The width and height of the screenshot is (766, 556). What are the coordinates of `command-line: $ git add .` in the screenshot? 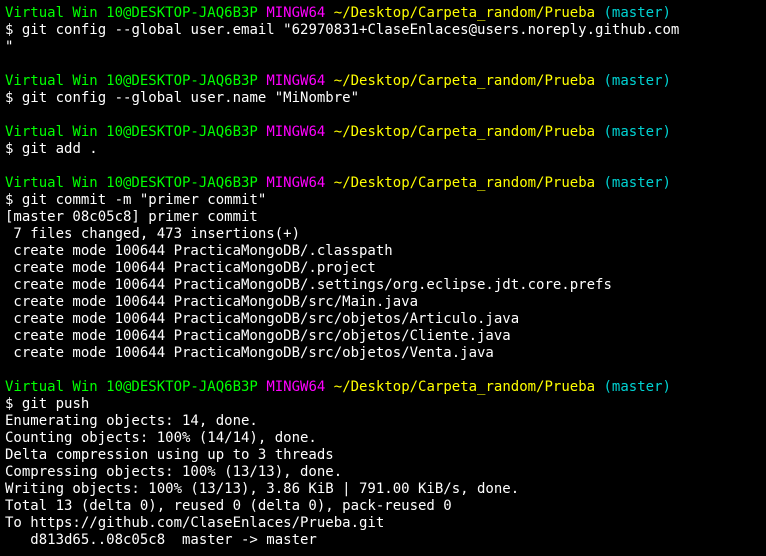 It's located at (385, 149).